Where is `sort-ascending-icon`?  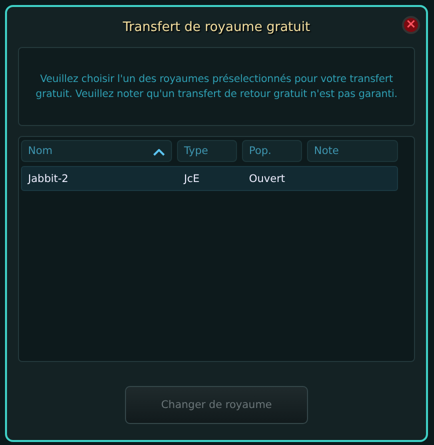
sort-ascending-icon is located at coordinates (159, 152).